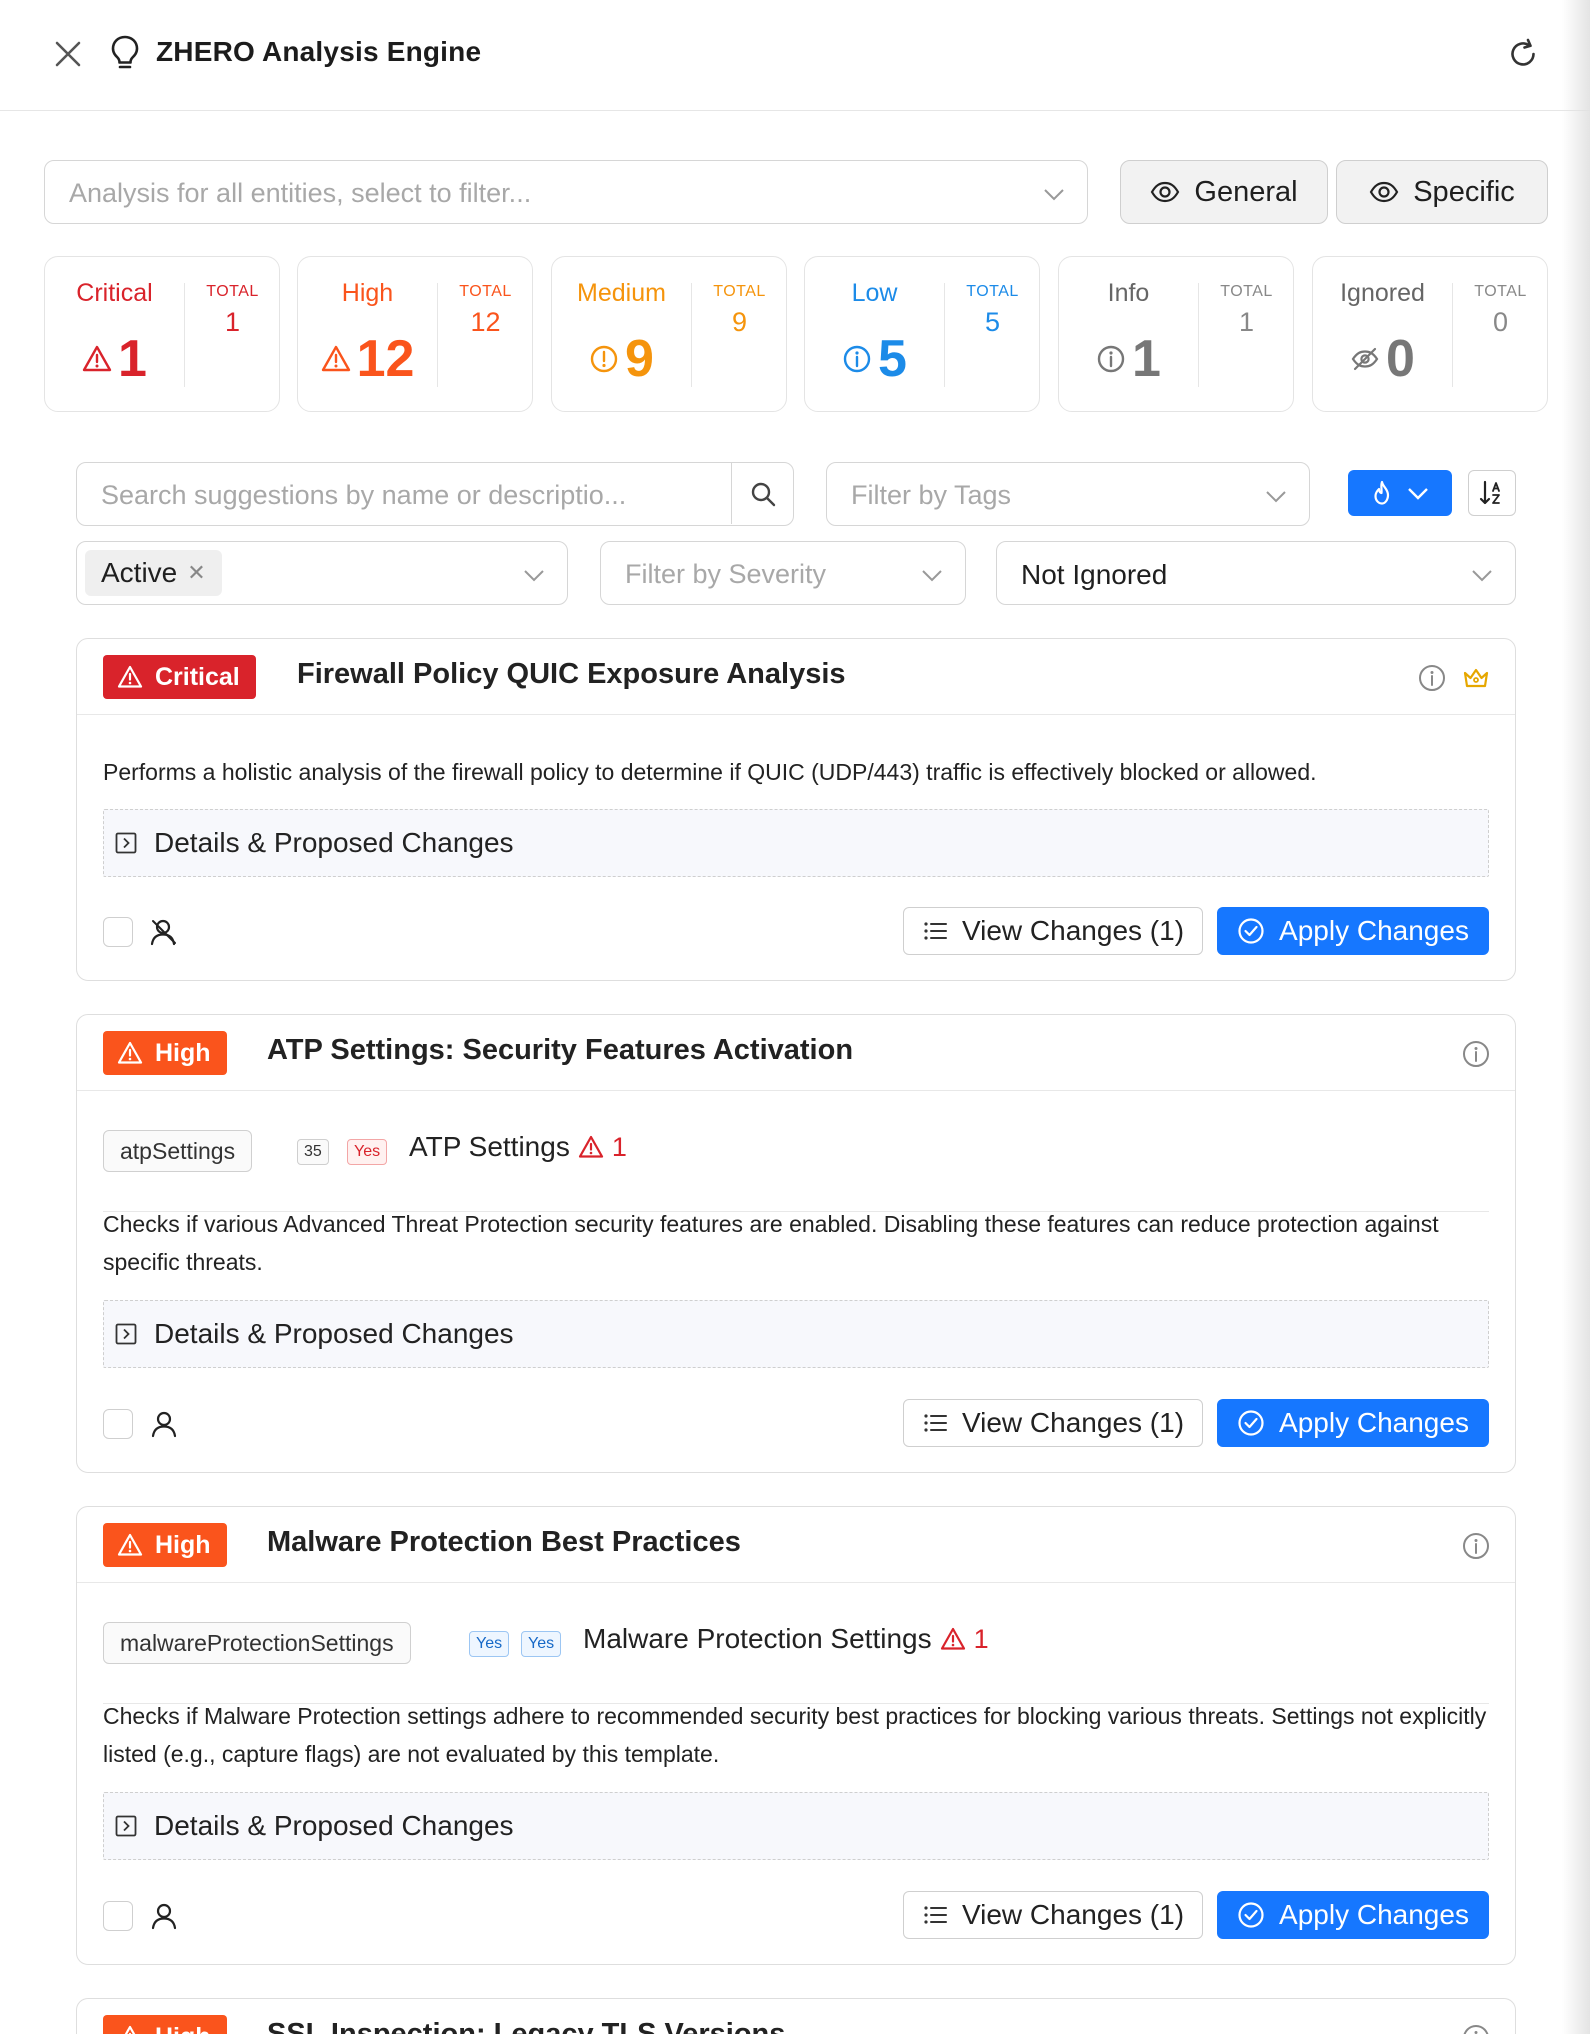  What do you see at coordinates (1400, 493) in the screenshot?
I see `sort-field-dropdown` at bounding box center [1400, 493].